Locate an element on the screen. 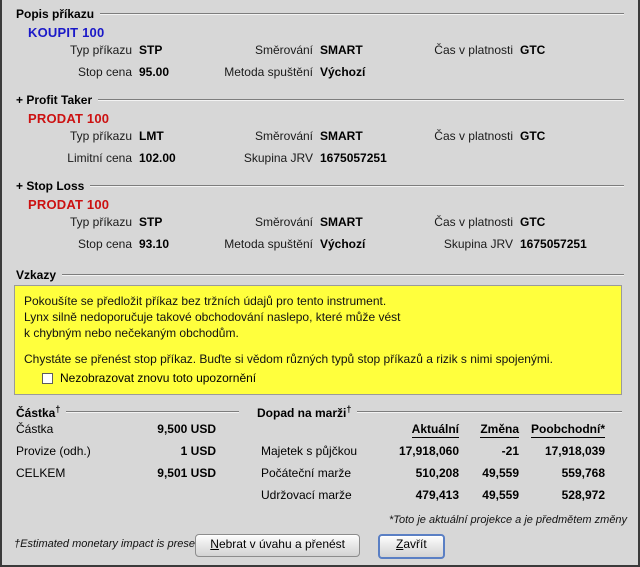 The image size is (640, 567). field-value: 93.10 is located at coordinates (154, 244).